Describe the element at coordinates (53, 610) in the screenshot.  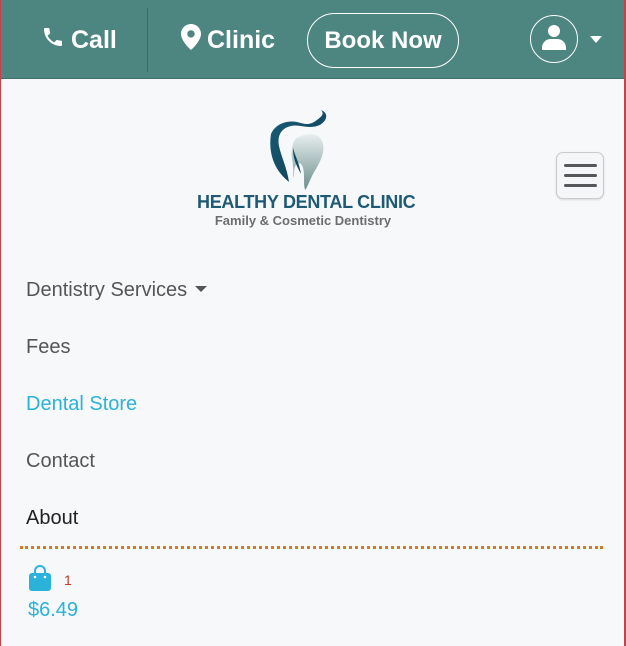
I see `cart-total: $6.49` at that location.